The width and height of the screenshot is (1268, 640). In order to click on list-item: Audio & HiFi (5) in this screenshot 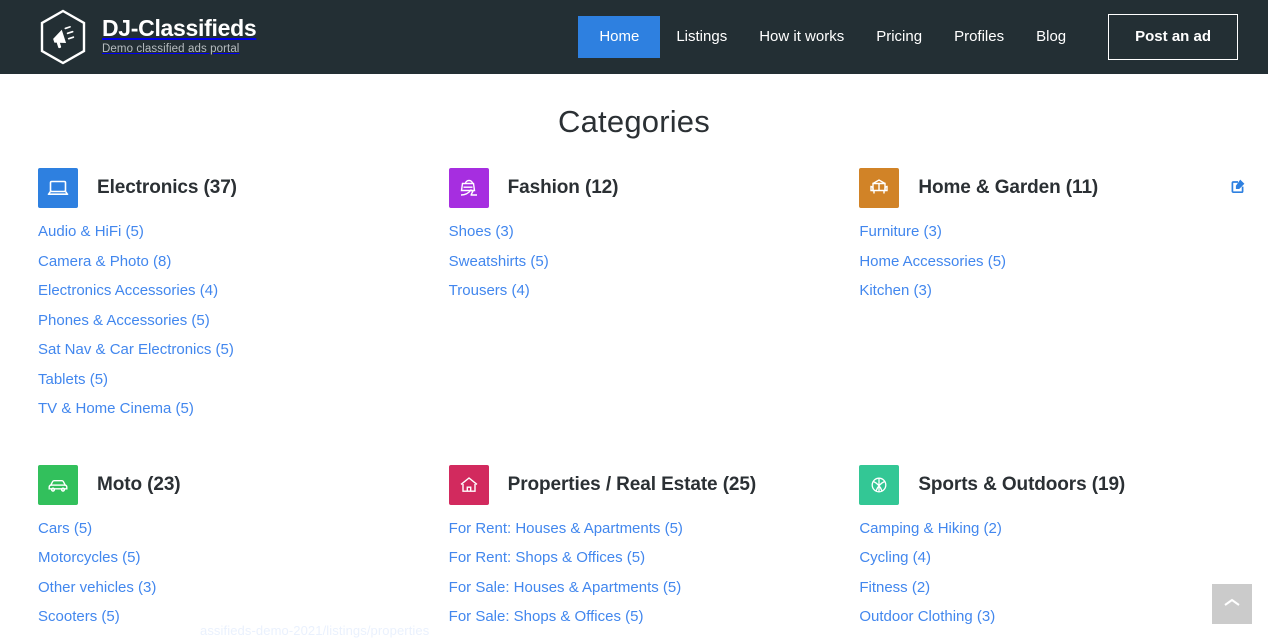, I will do `click(223, 232)`.